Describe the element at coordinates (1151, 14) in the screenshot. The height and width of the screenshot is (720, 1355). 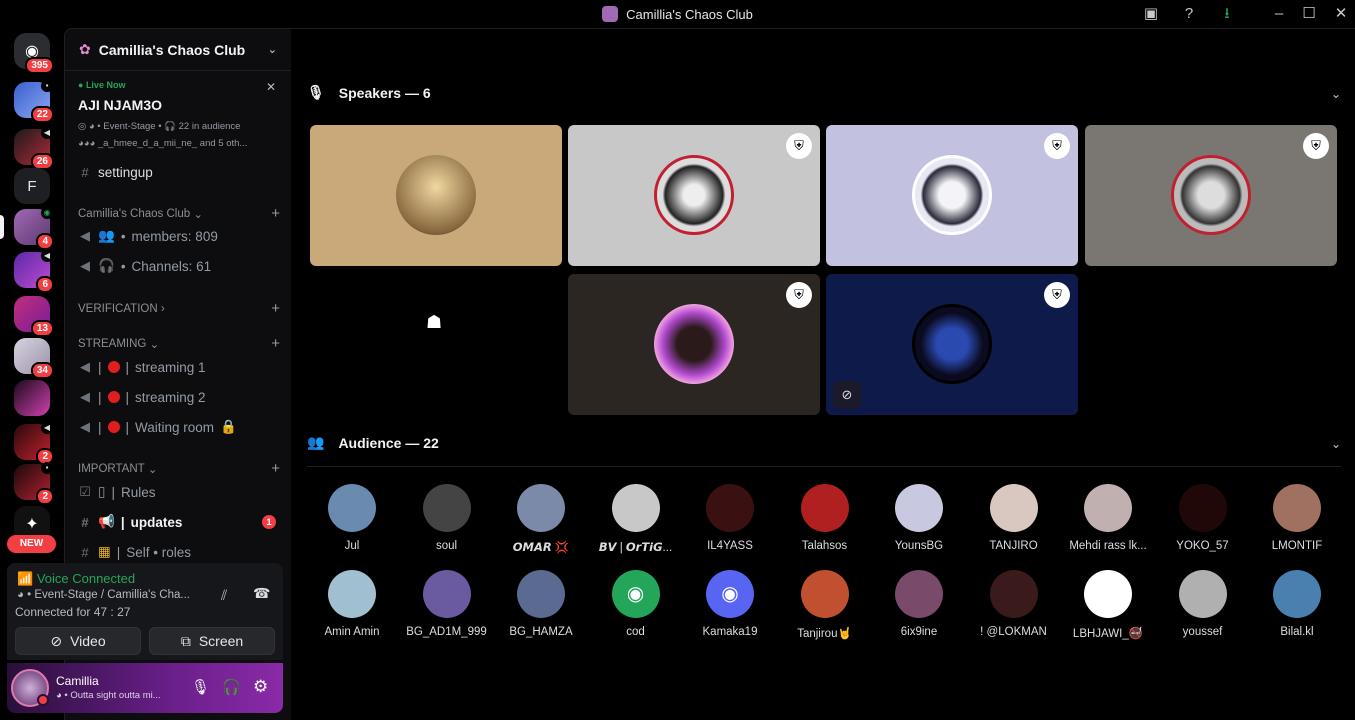
I see `screen-share-icon: ▣` at that location.